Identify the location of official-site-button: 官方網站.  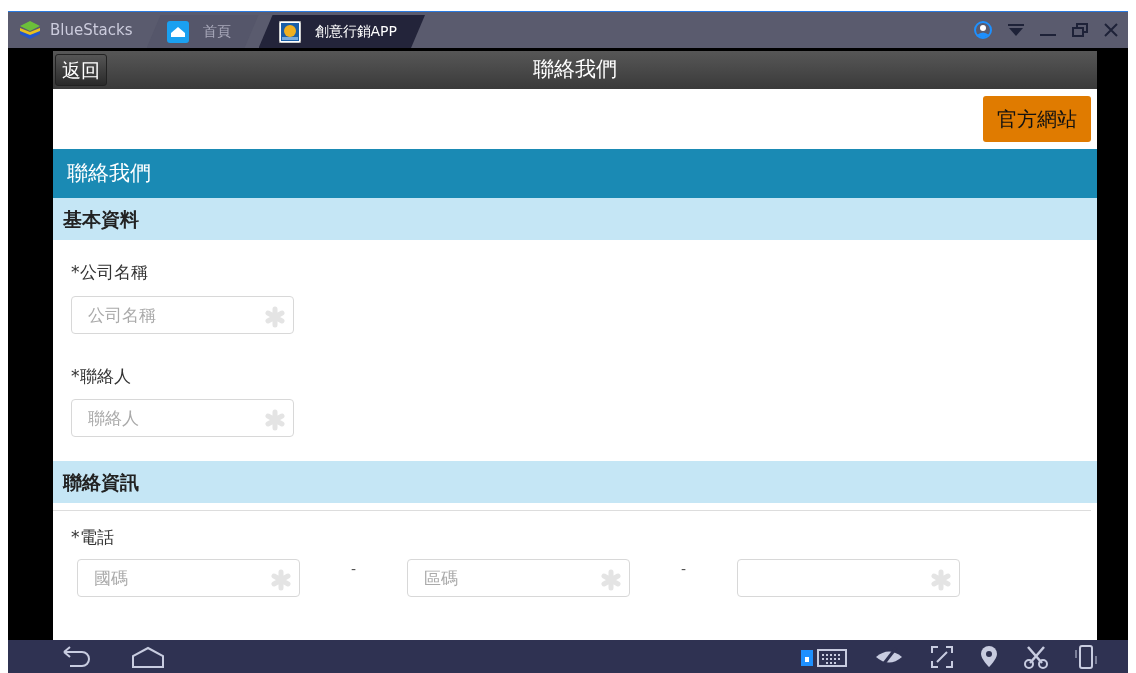
(1037, 119).